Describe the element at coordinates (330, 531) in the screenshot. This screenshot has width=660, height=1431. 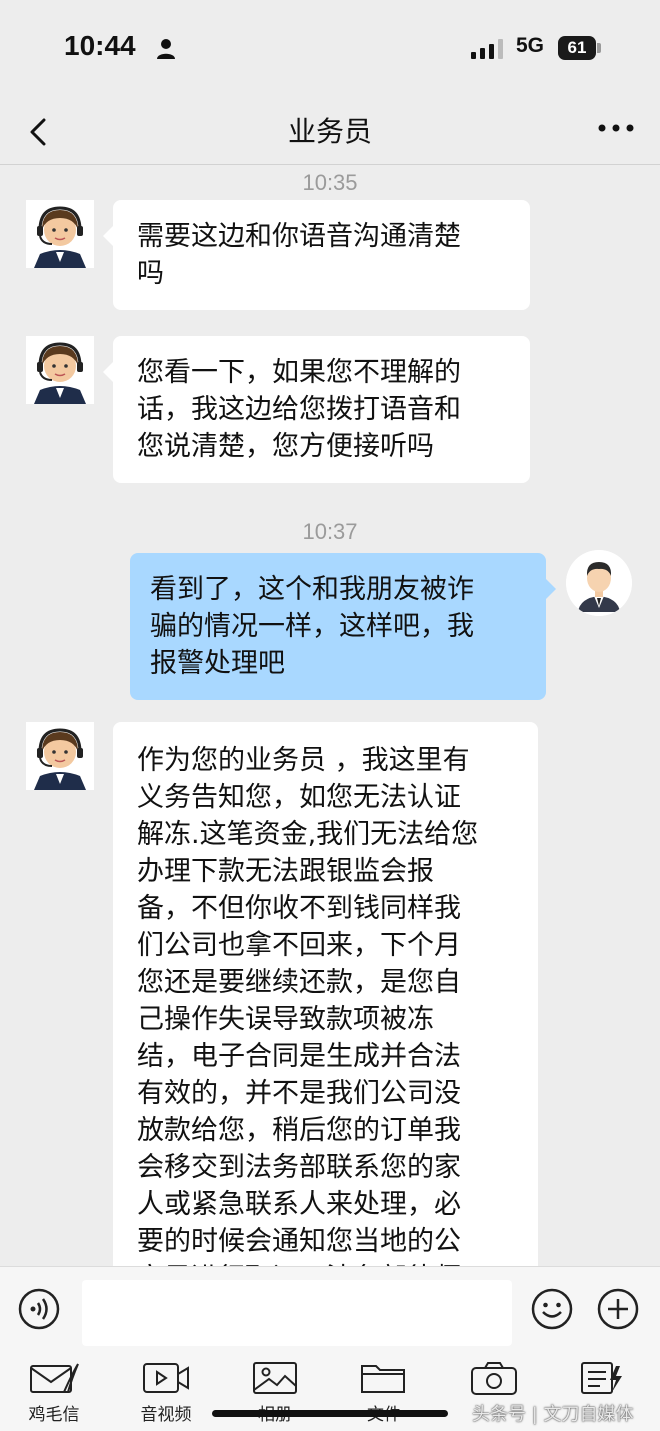
I see `timestamp: 10:37` at that location.